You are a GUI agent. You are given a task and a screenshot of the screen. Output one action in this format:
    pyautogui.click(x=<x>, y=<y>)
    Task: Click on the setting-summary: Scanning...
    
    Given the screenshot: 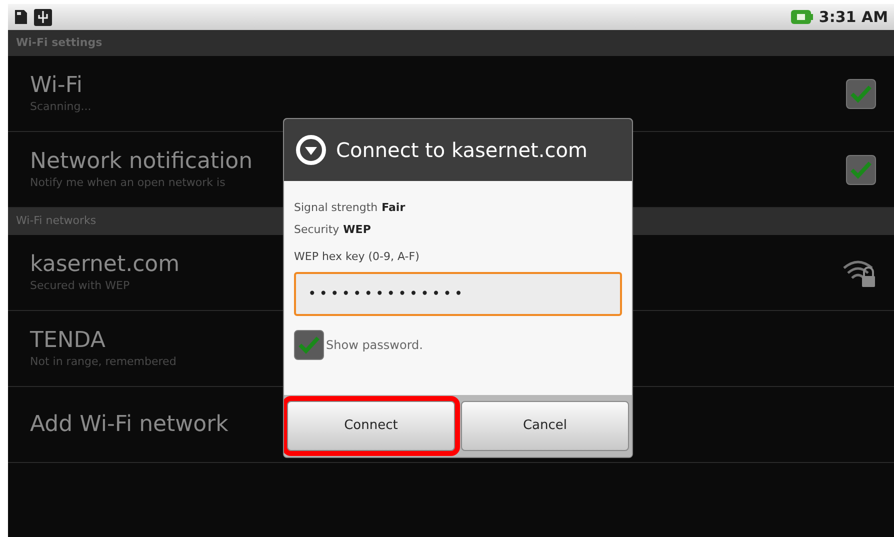 What is the action you would take?
    pyautogui.click(x=61, y=107)
    